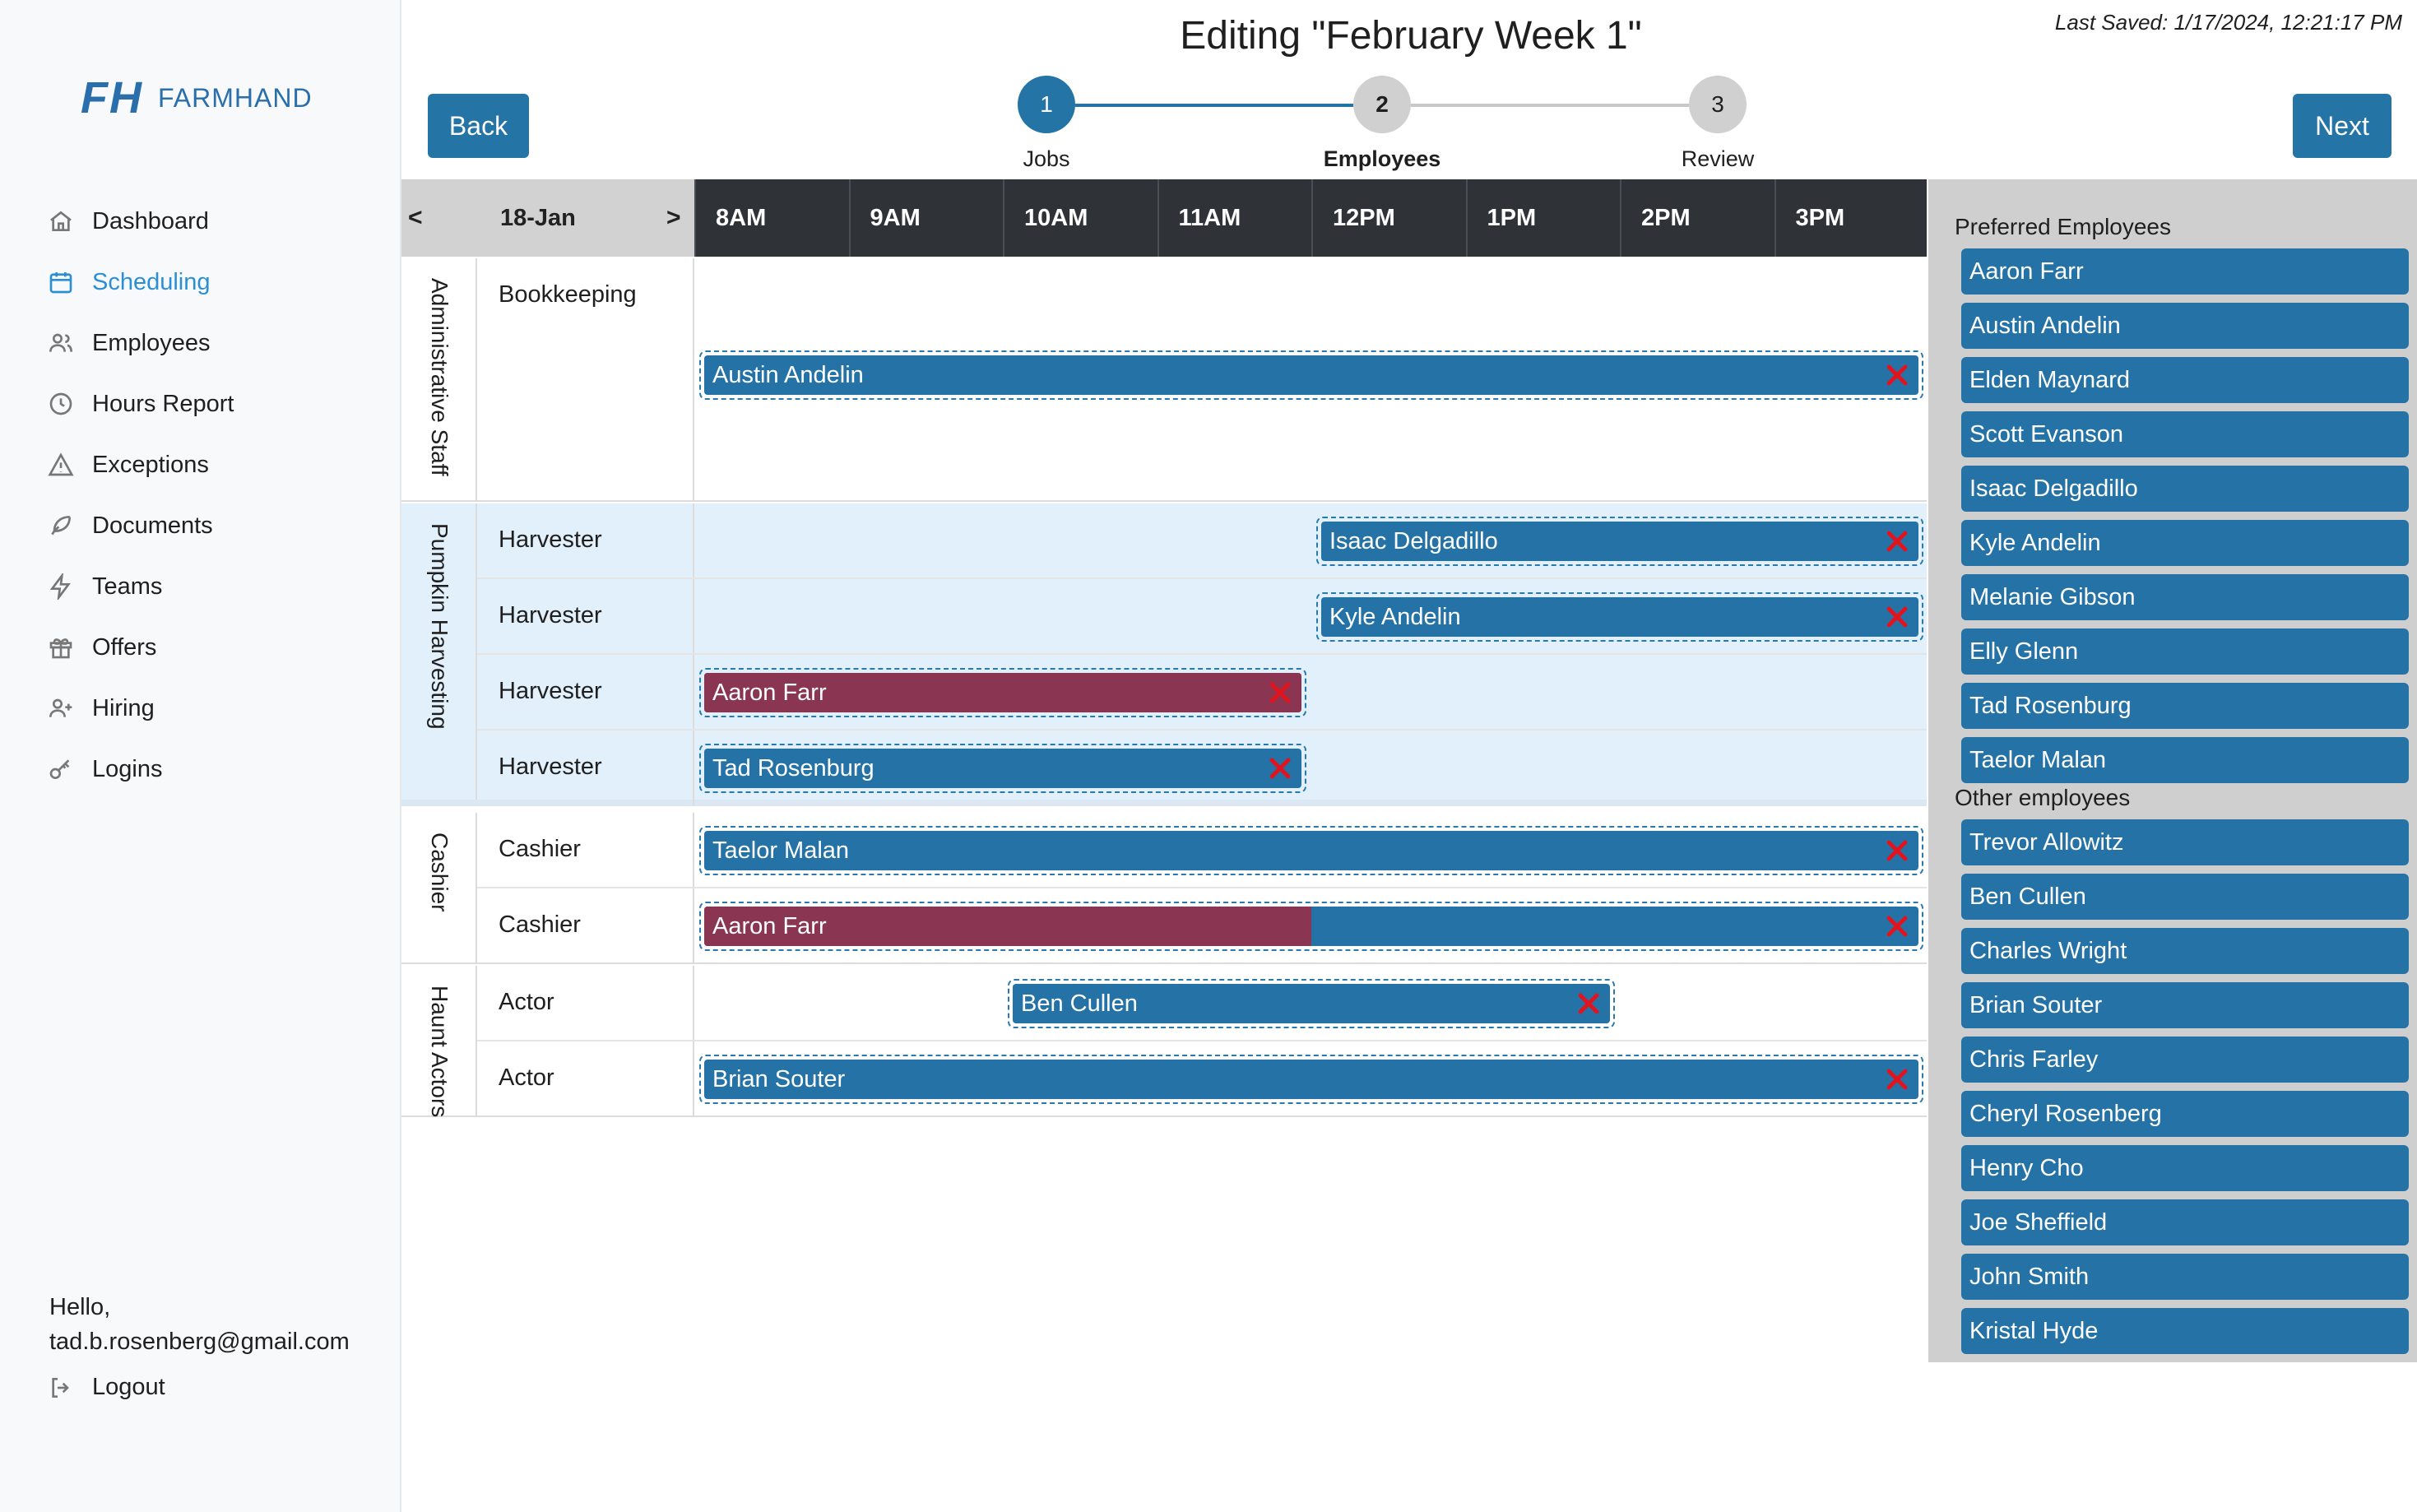 The image size is (2417, 1512). What do you see at coordinates (150, 220) in the screenshot?
I see `sidebar-item-label: Dashboard` at bounding box center [150, 220].